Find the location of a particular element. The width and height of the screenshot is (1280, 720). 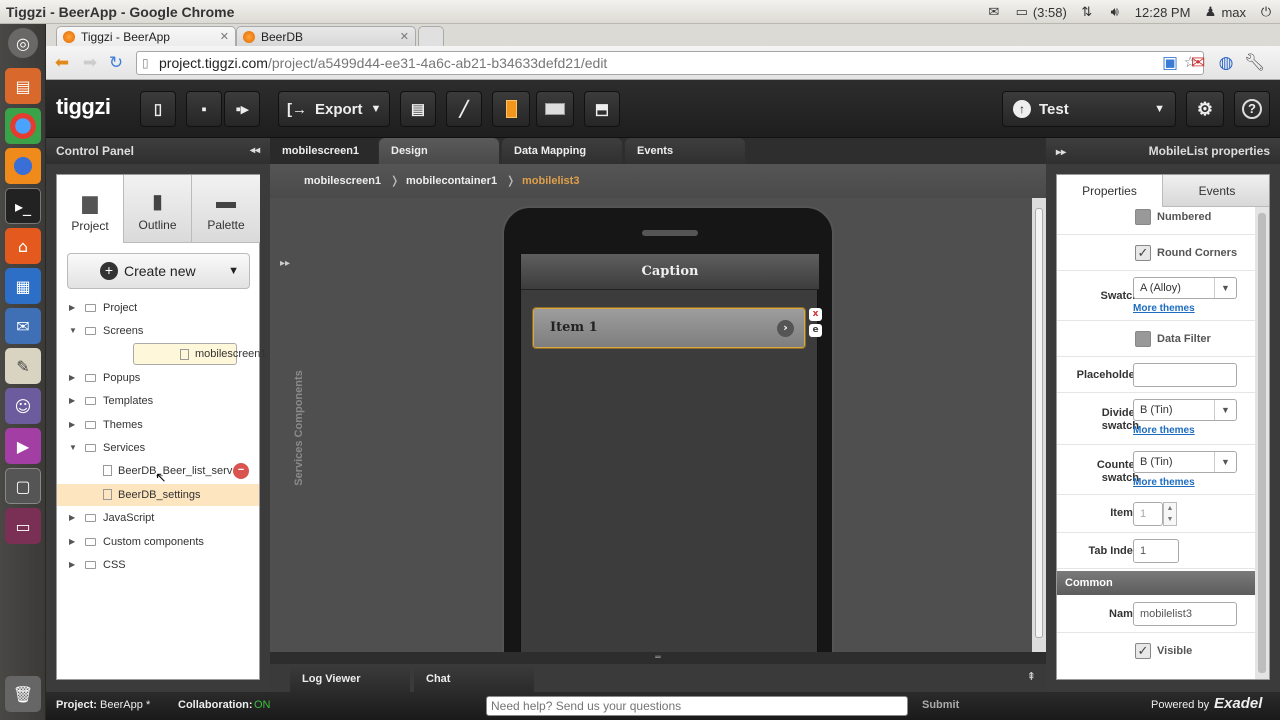

properties-scrollbar is located at coordinates (1262, 443).